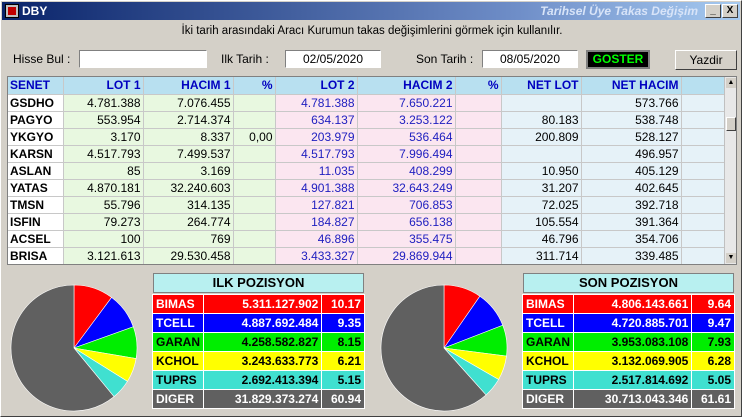  What do you see at coordinates (188, 137) in the screenshot?
I see `grid-cell: 8.337` at bounding box center [188, 137].